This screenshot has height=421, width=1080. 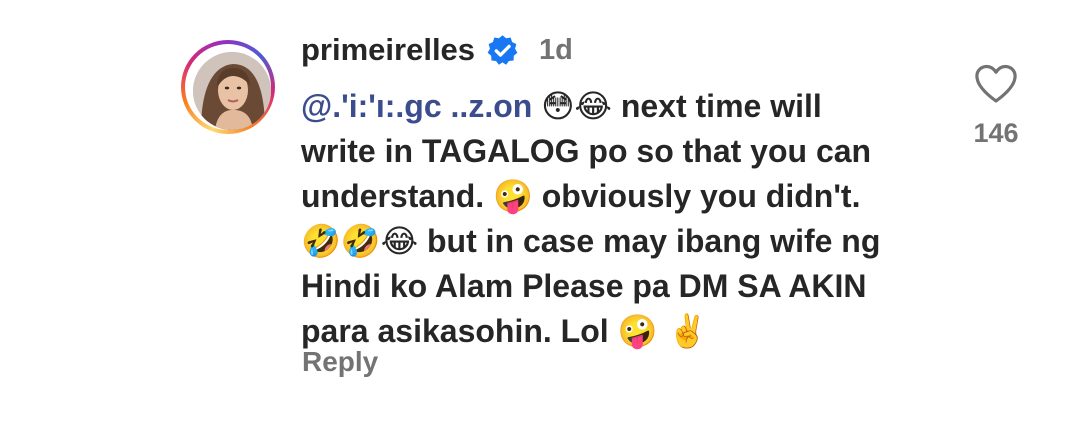 I want to click on mention-link: @.'i:'ı:.gc ..z.on, so click(x=416, y=106).